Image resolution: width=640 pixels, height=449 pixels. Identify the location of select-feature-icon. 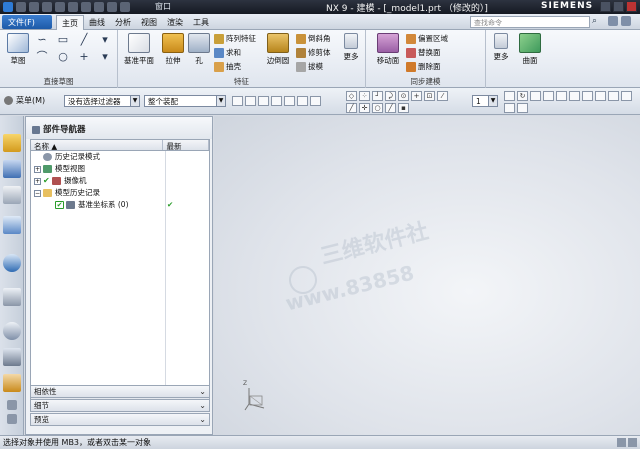
(250, 101).